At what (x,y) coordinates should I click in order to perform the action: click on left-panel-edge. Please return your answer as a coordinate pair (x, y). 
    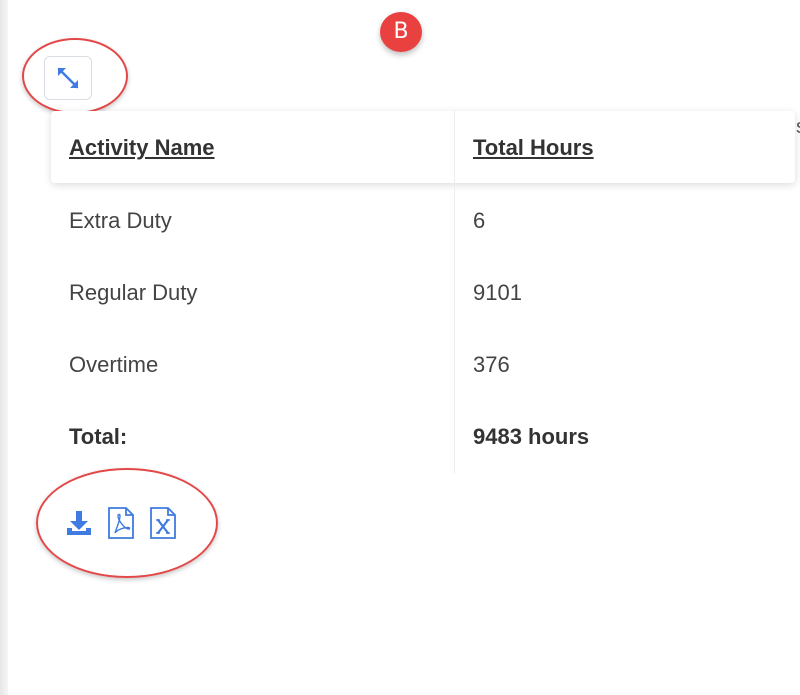
    Looking at the image, I should click on (4, 347).